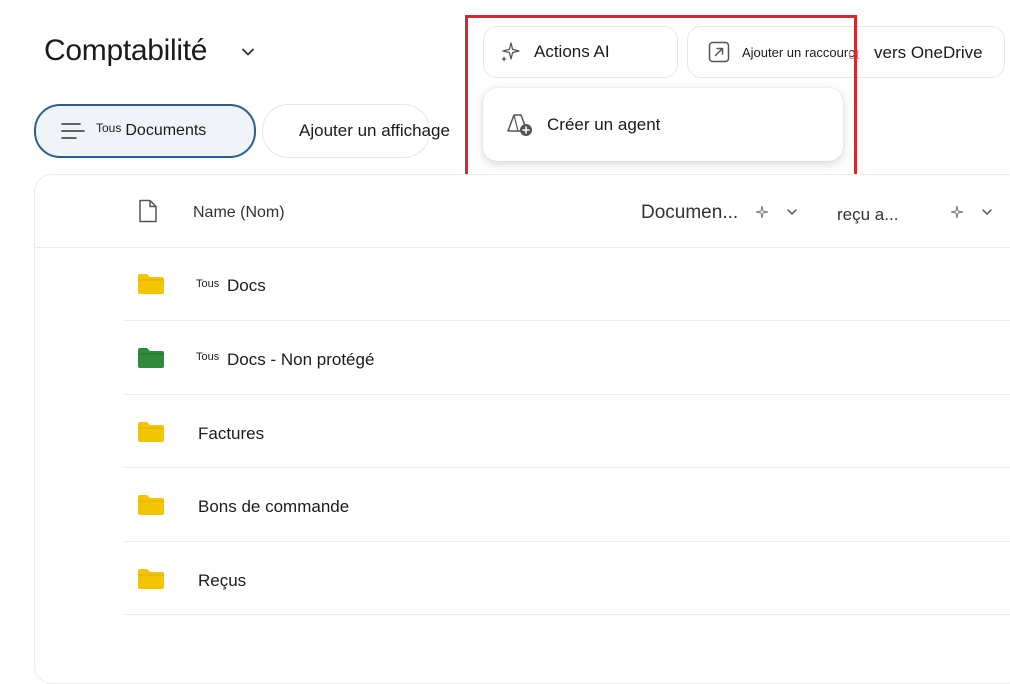 The width and height of the screenshot is (1010, 684). What do you see at coordinates (661, 99) in the screenshot?
I see `highlight-box` at bounding box center [661, 99].